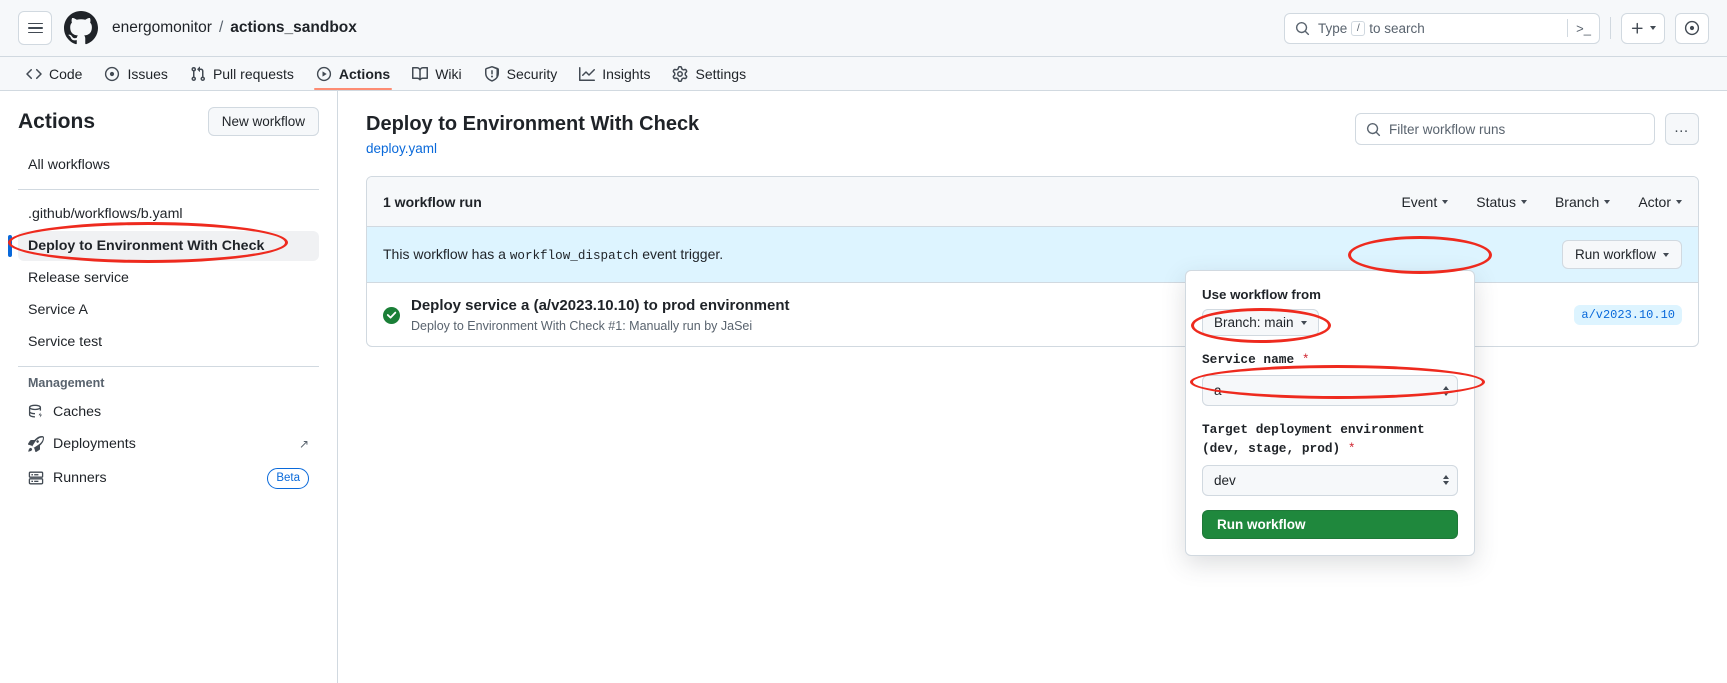  Describe the element at coordinates (1330, 391) in the screenshot. I see `service-name-select: a` at that location.